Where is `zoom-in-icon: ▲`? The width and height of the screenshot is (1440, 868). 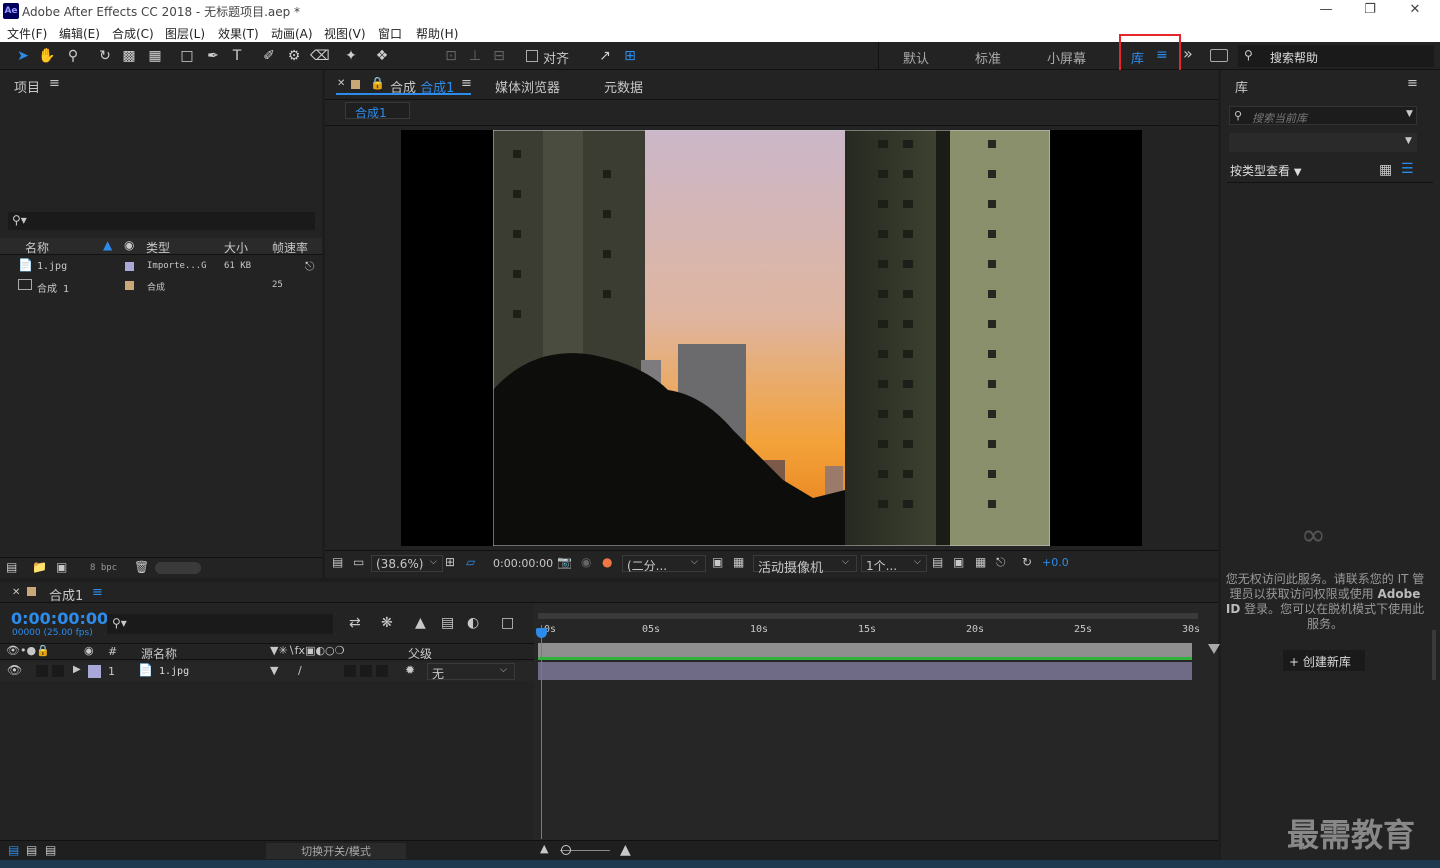 zoom-in-icon: ▲ is located at coordinates (625, 850).